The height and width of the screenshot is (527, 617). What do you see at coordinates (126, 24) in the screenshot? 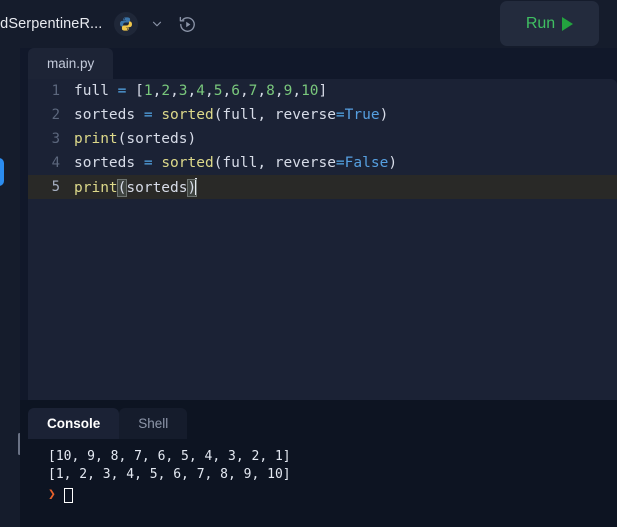
I see `python-icon` at bounding box center [126, 24].